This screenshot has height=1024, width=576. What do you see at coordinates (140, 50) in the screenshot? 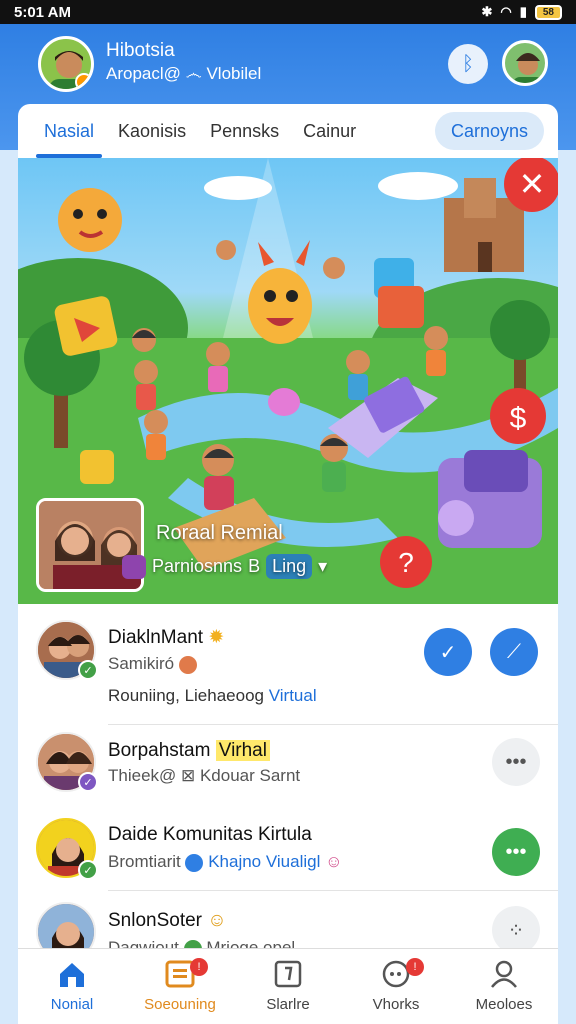
I see `header-title: Hibotsia` at bounding box center [140, 50].